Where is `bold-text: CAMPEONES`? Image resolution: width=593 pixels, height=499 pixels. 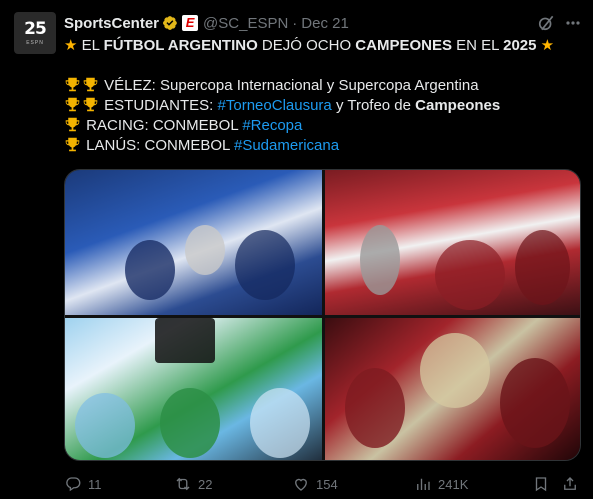
bold-text: CAMPEONES is located at coordinates (403, 45).